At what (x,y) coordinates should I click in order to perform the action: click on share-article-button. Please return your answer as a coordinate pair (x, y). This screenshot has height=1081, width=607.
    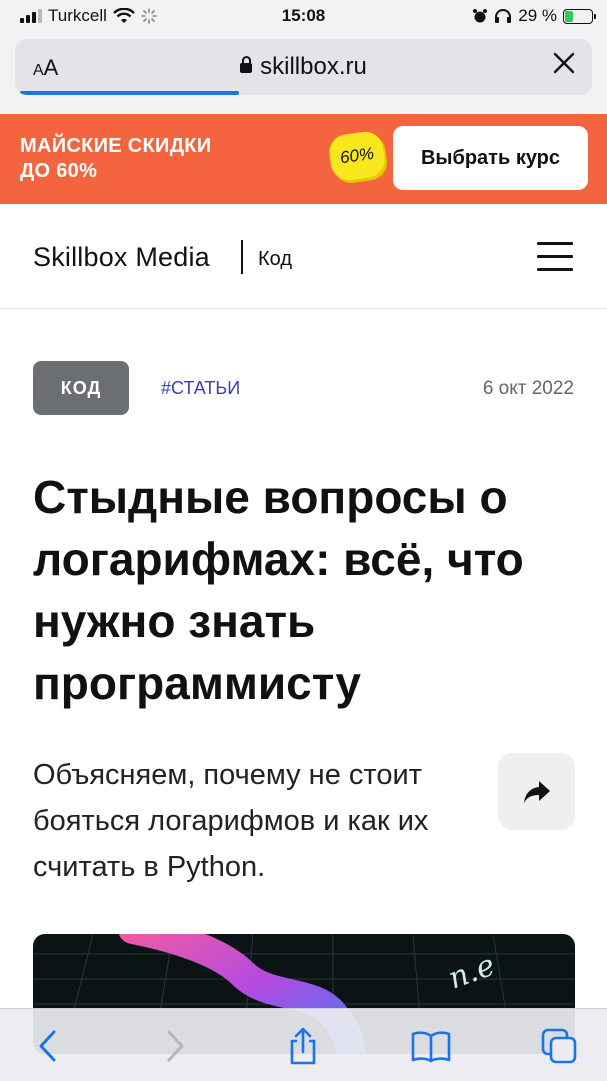
    Looking at the image, I should click on (536, 791).